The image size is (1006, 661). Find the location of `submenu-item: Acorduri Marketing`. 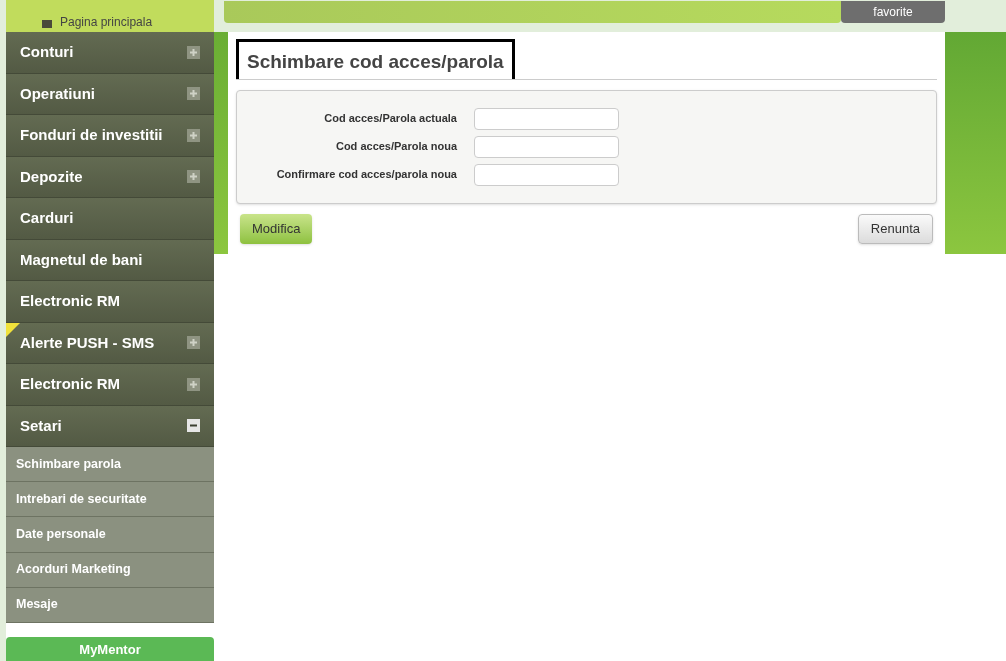

submenu-item: Acorduri Marketing is located at coordinates (110, 570).